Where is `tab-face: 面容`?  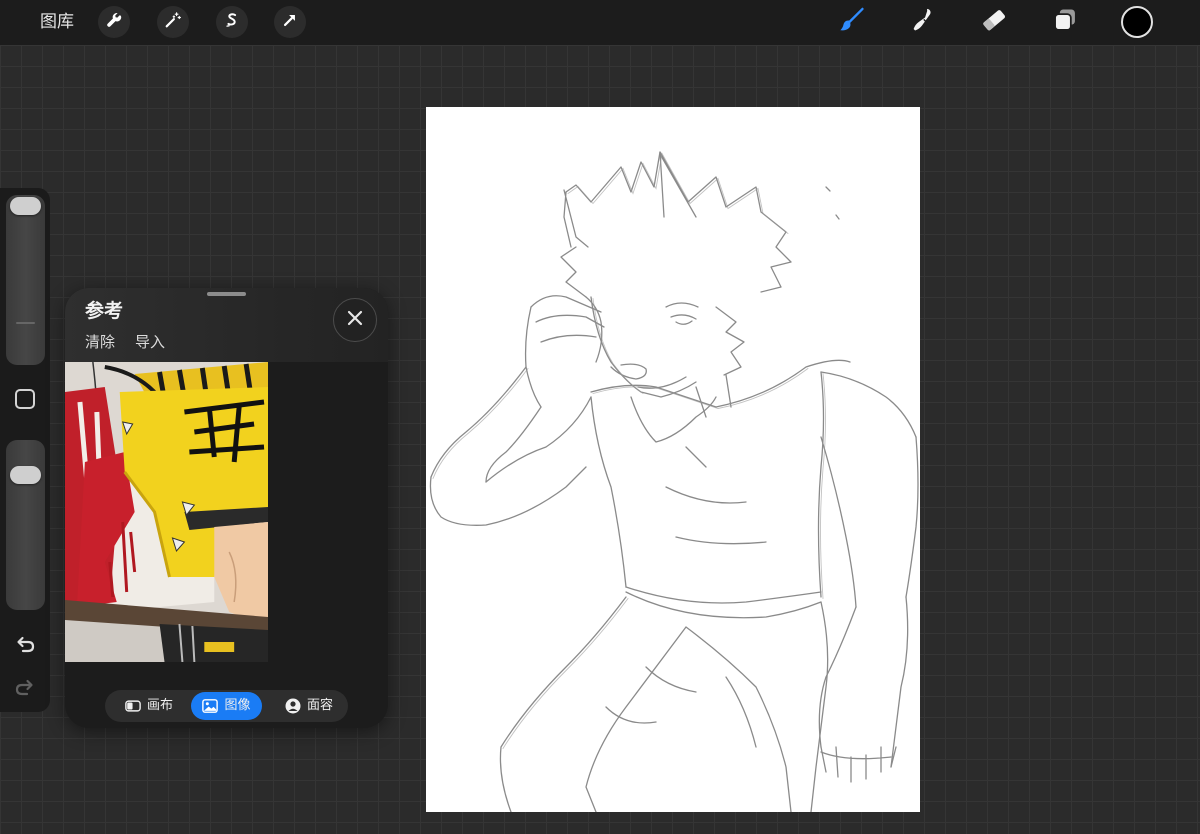
tab-face: 面容 is located at coordinates (309, 706).